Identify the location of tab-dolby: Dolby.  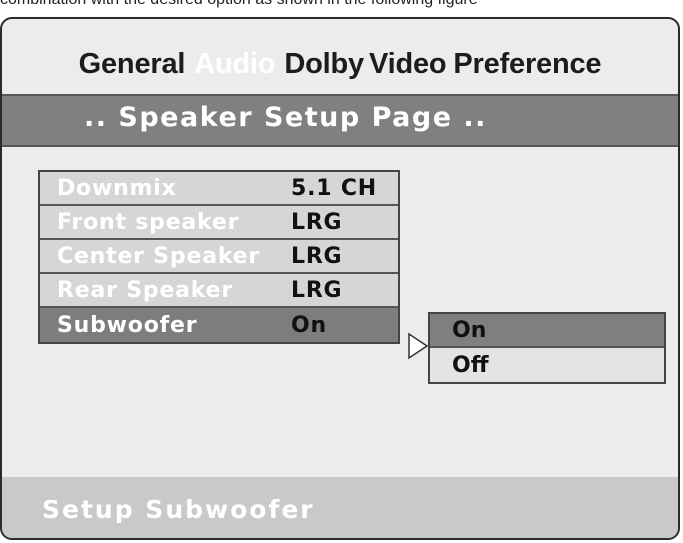
(324, 64).